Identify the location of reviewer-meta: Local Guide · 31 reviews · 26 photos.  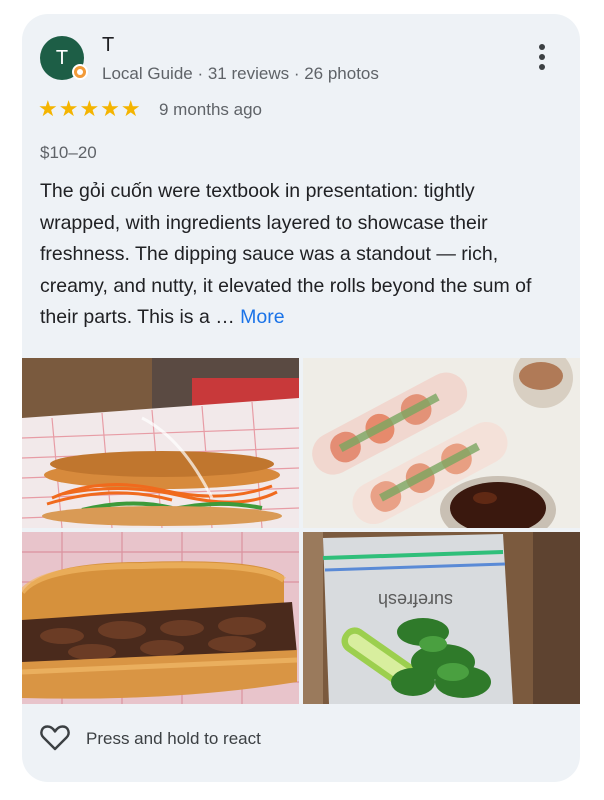
(240, 73).